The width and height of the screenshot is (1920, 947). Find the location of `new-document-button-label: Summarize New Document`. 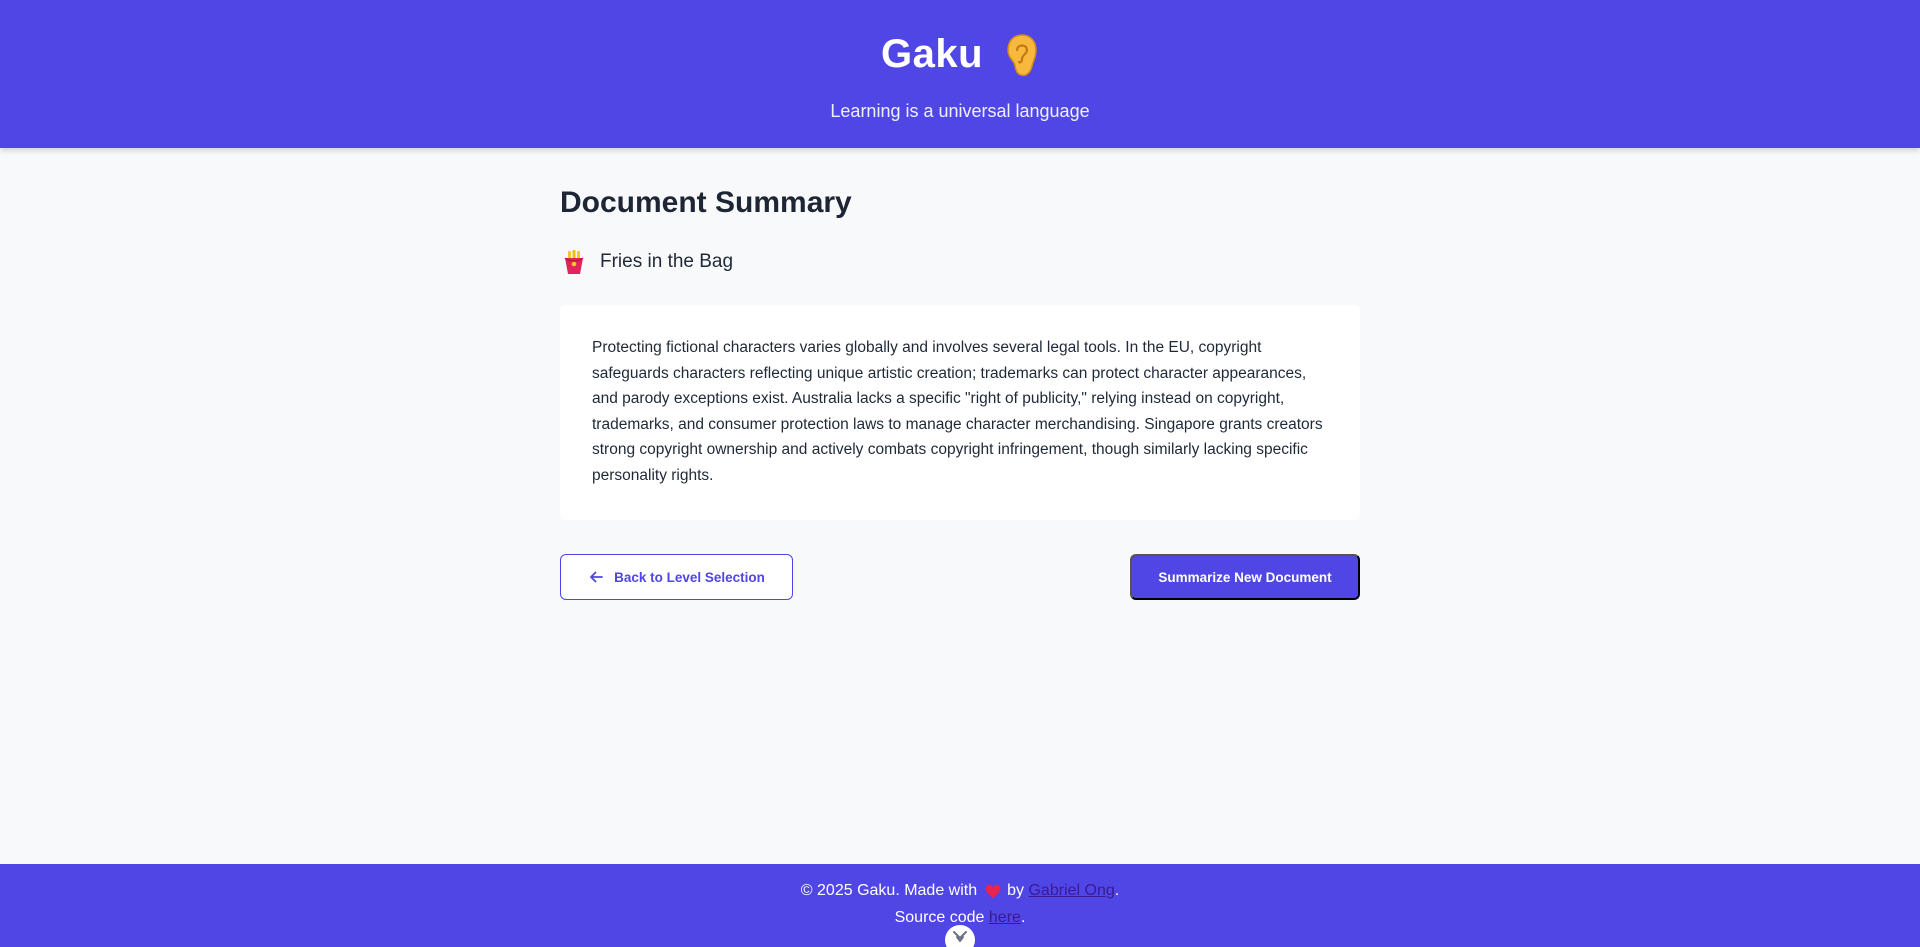

new-document-button-label: Summarize New Document is located at coordinates (1245, 577).